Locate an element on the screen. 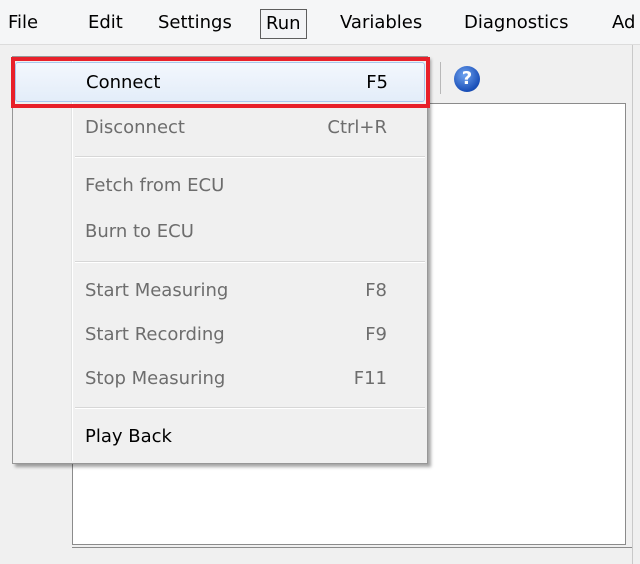  menu-item-stop-measuring: Stop Measuring F11 is located at coordinates (220, 379).